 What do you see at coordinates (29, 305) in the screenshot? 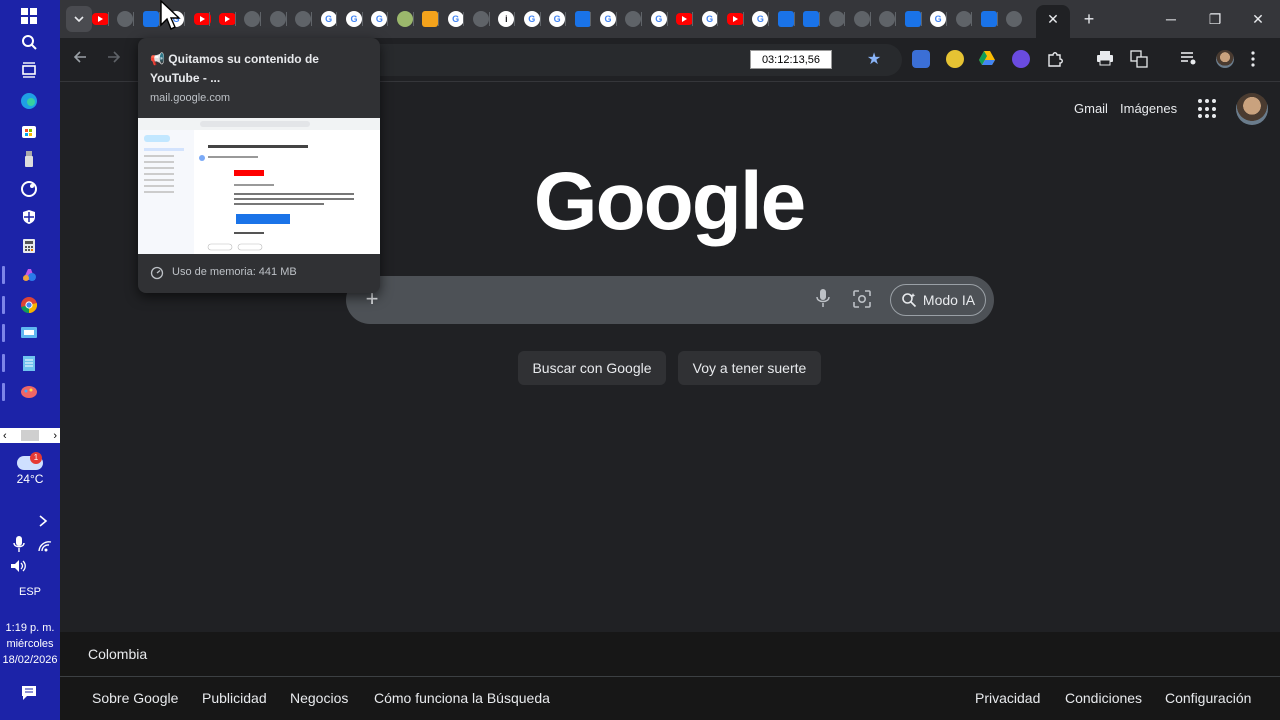
I see `chrome-icon` at bounding box center [29, 305].